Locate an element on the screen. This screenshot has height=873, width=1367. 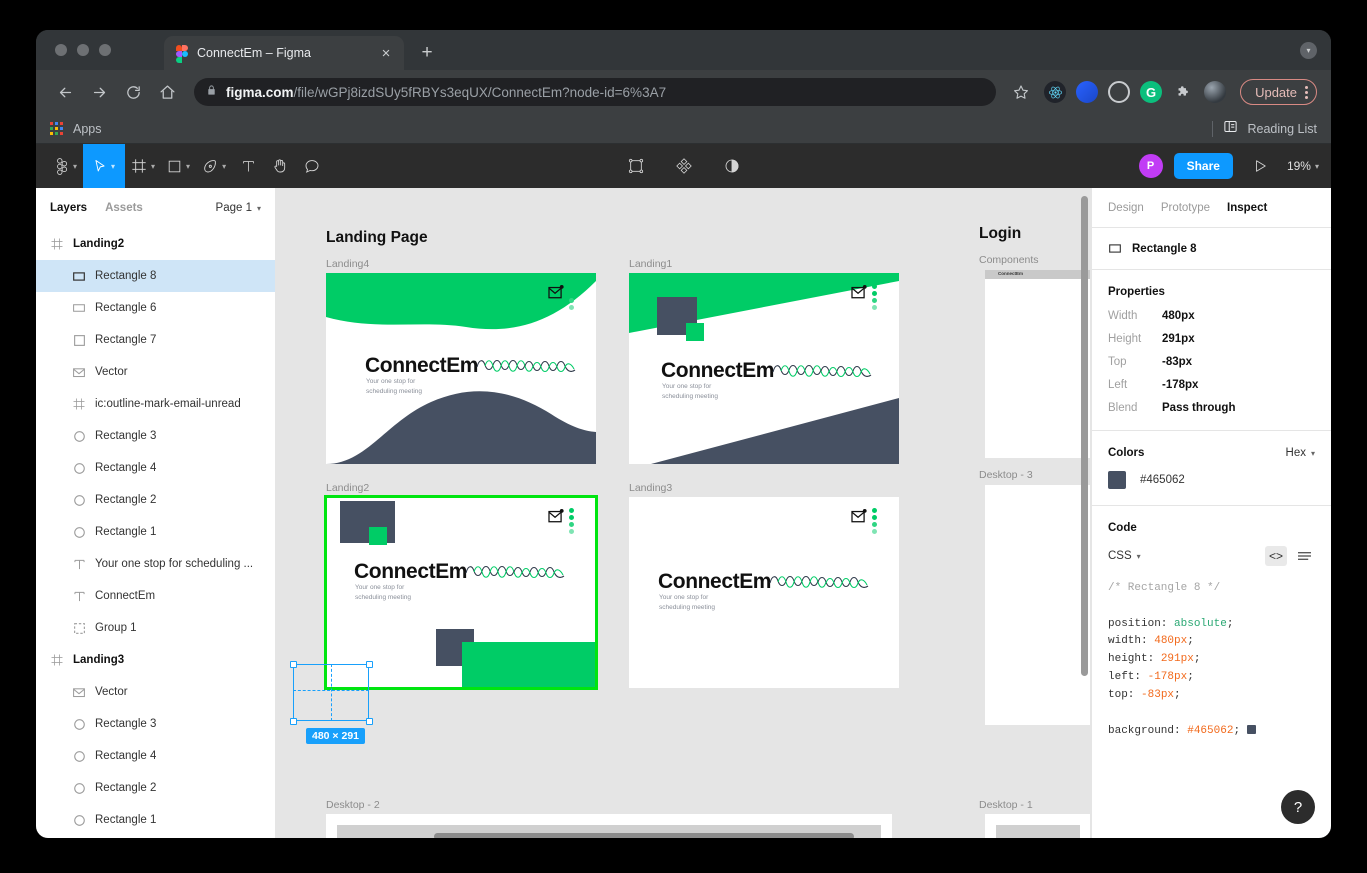
forward-icon is located at coordinates (99, 92).